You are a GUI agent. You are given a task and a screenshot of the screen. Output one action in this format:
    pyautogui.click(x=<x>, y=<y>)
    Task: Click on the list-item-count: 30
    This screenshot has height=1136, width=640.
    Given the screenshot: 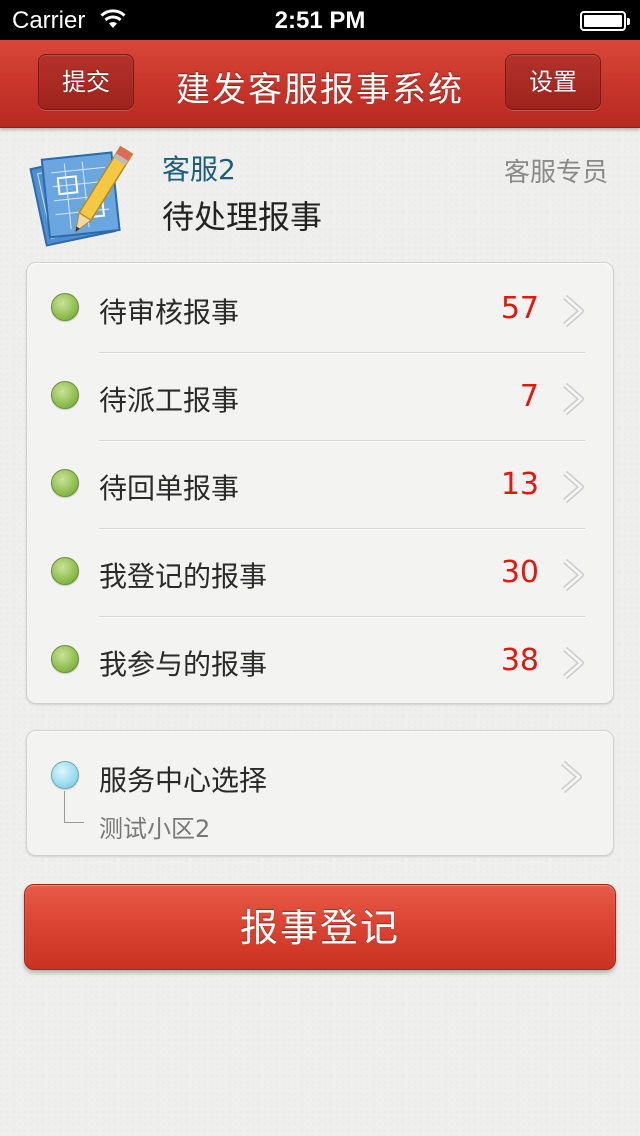 What is the action you would take?
    pyautogui.click(x=519, y=572)
    